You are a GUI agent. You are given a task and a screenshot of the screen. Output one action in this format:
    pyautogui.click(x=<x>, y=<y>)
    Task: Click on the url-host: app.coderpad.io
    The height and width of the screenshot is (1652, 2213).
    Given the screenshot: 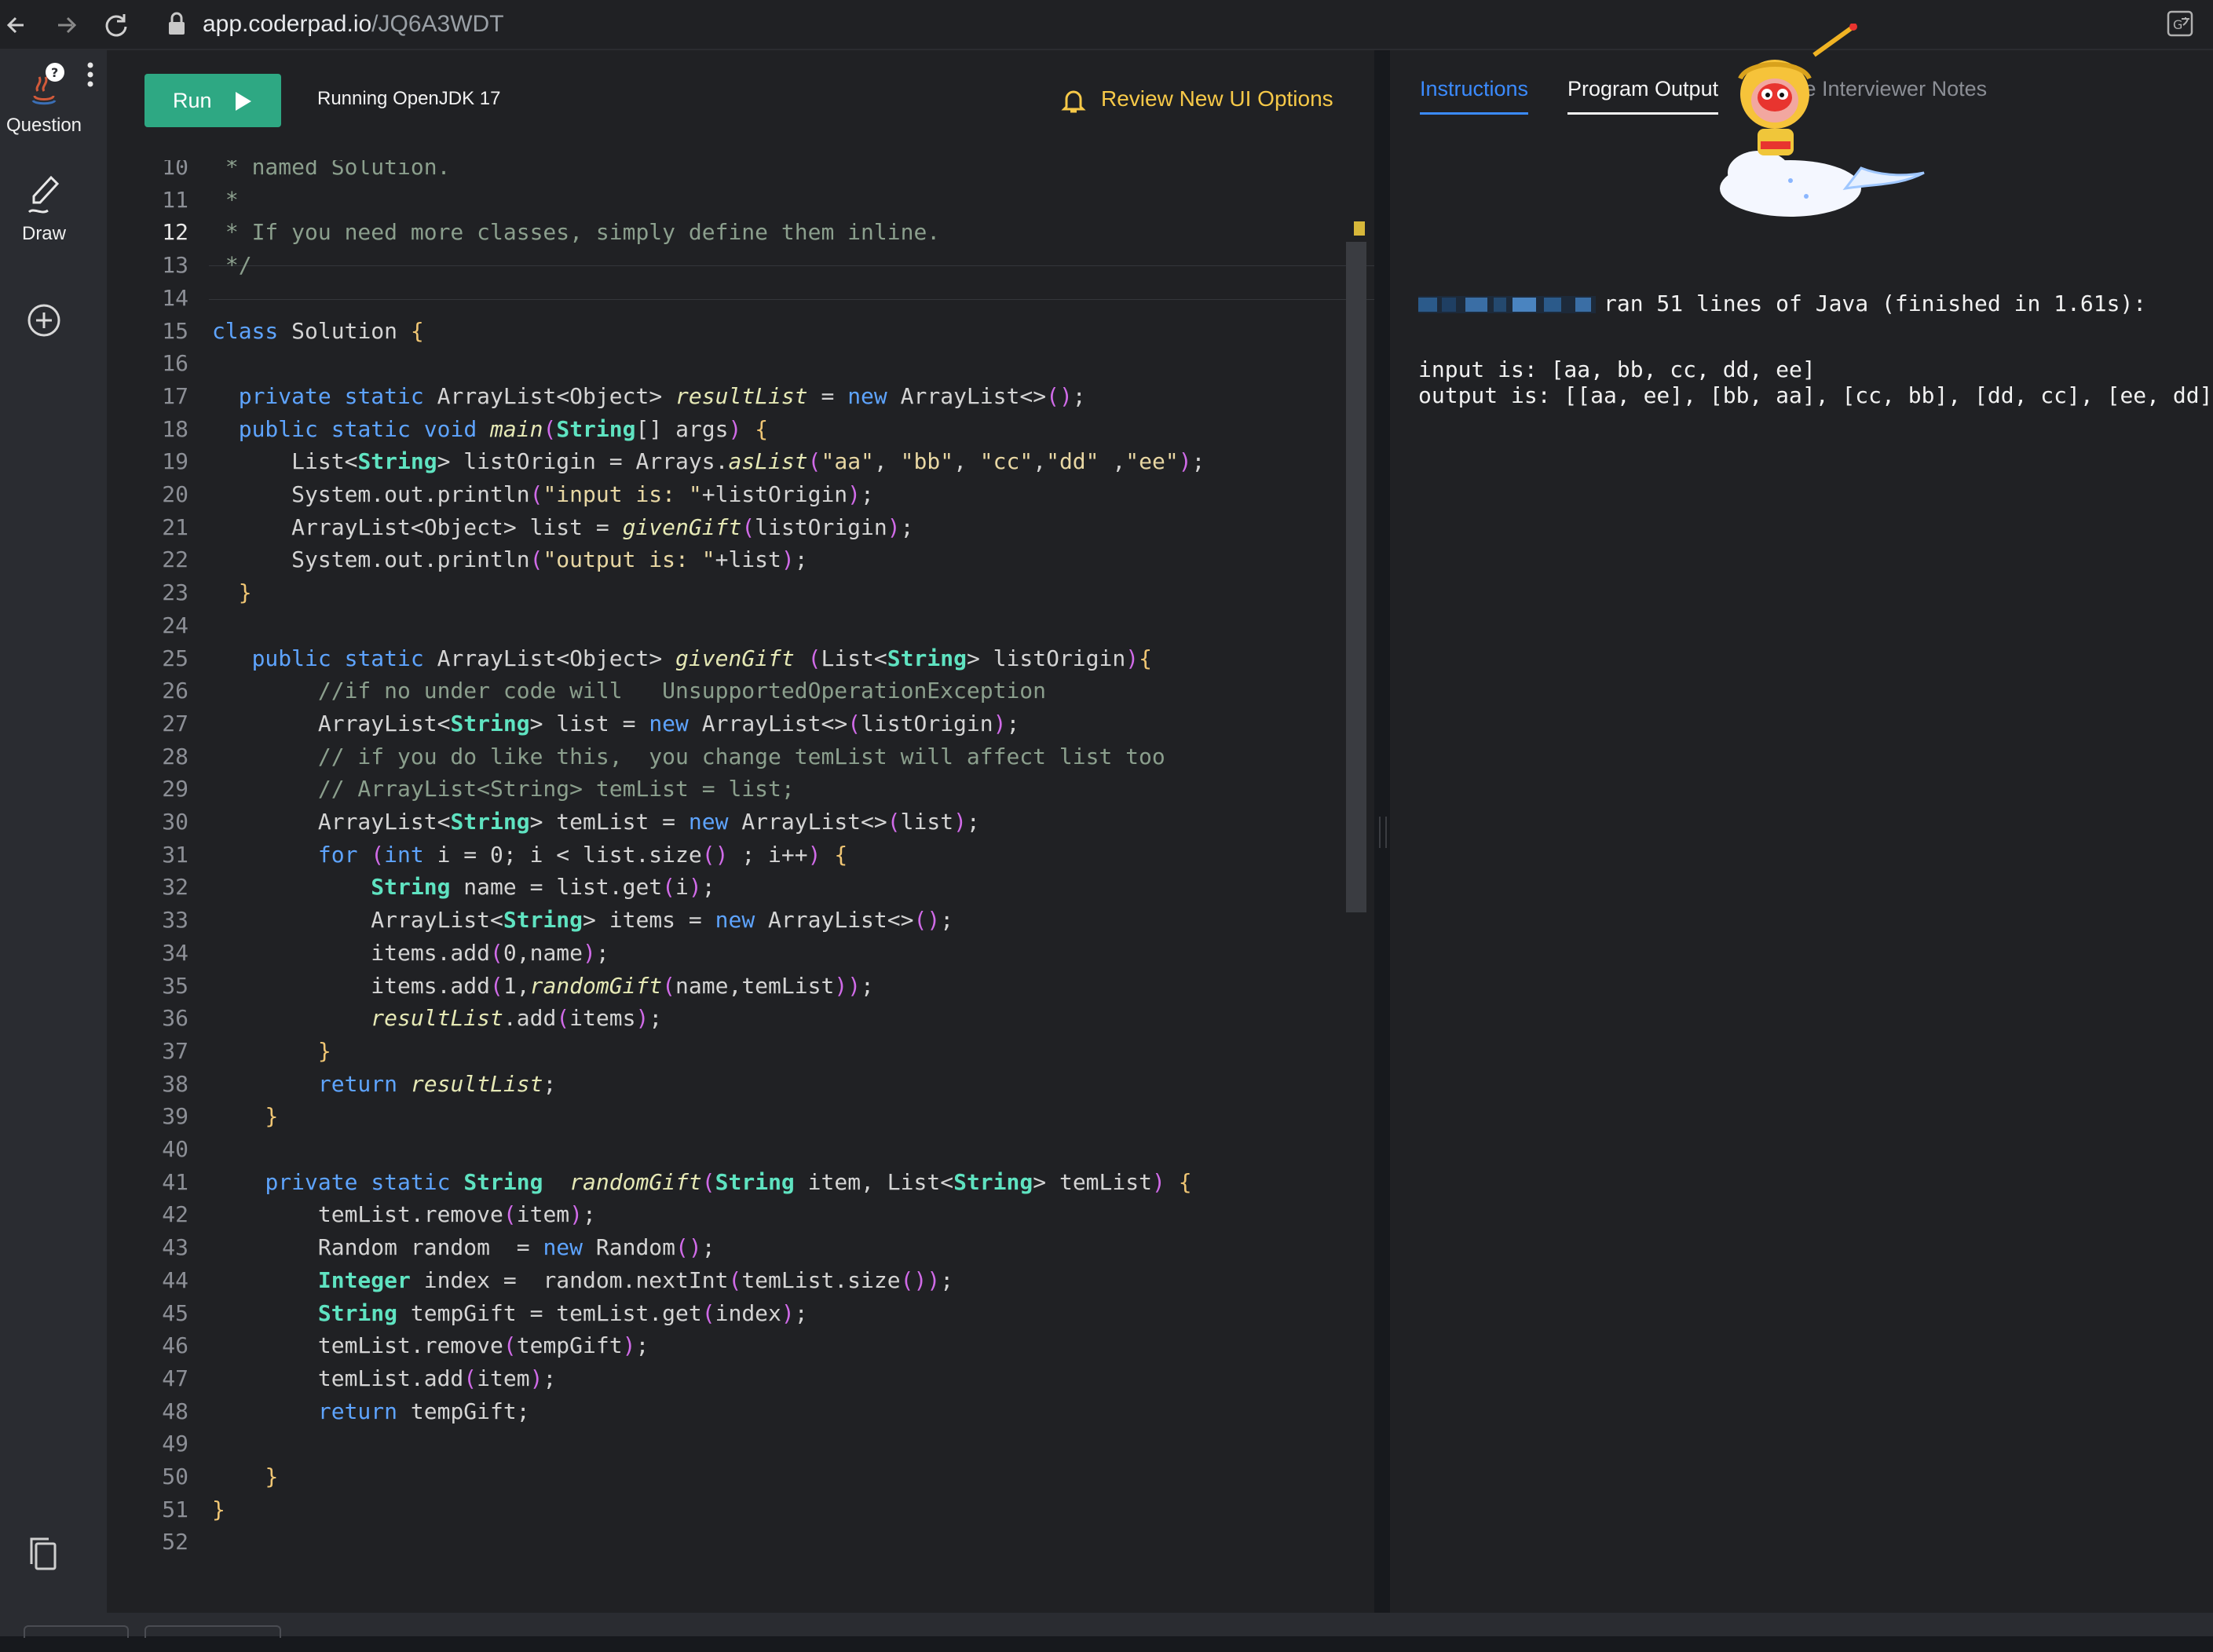 What is the action you would take?
    pyautogui.click(x=287, y=24)
    